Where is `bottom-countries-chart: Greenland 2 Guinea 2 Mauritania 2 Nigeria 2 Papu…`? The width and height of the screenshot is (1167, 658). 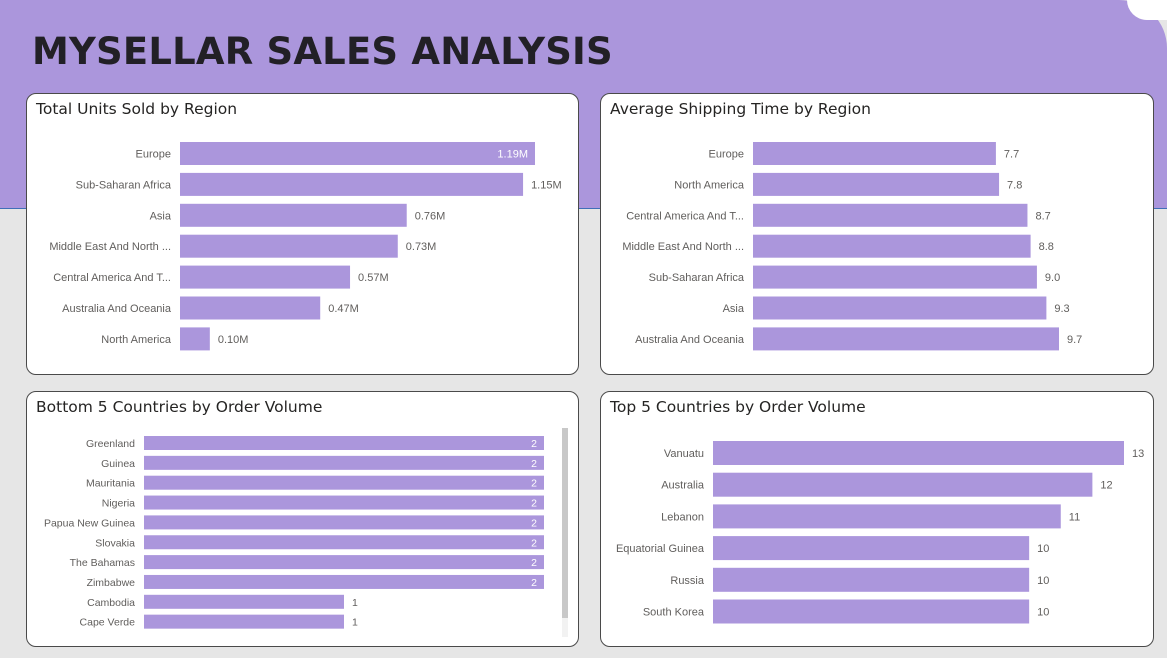
bottom-countries-chart: Greenland 2 Guinea 2 Mauritania 2 Nigeria 2 Papu… is located at coordinates (294, 532).